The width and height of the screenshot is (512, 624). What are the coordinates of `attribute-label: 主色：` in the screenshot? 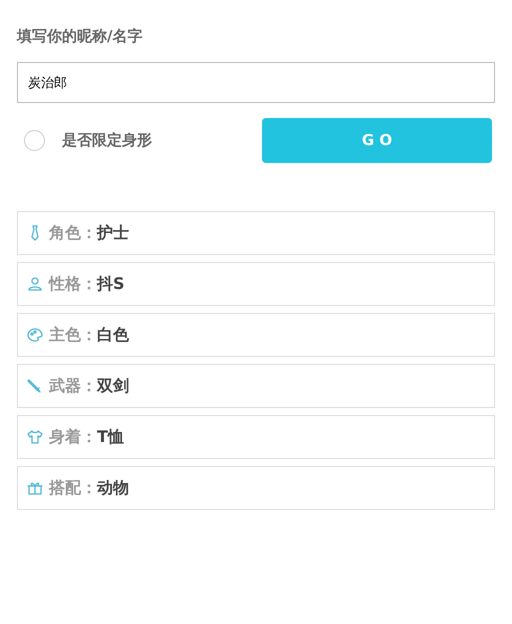 It's located at (73, 335).